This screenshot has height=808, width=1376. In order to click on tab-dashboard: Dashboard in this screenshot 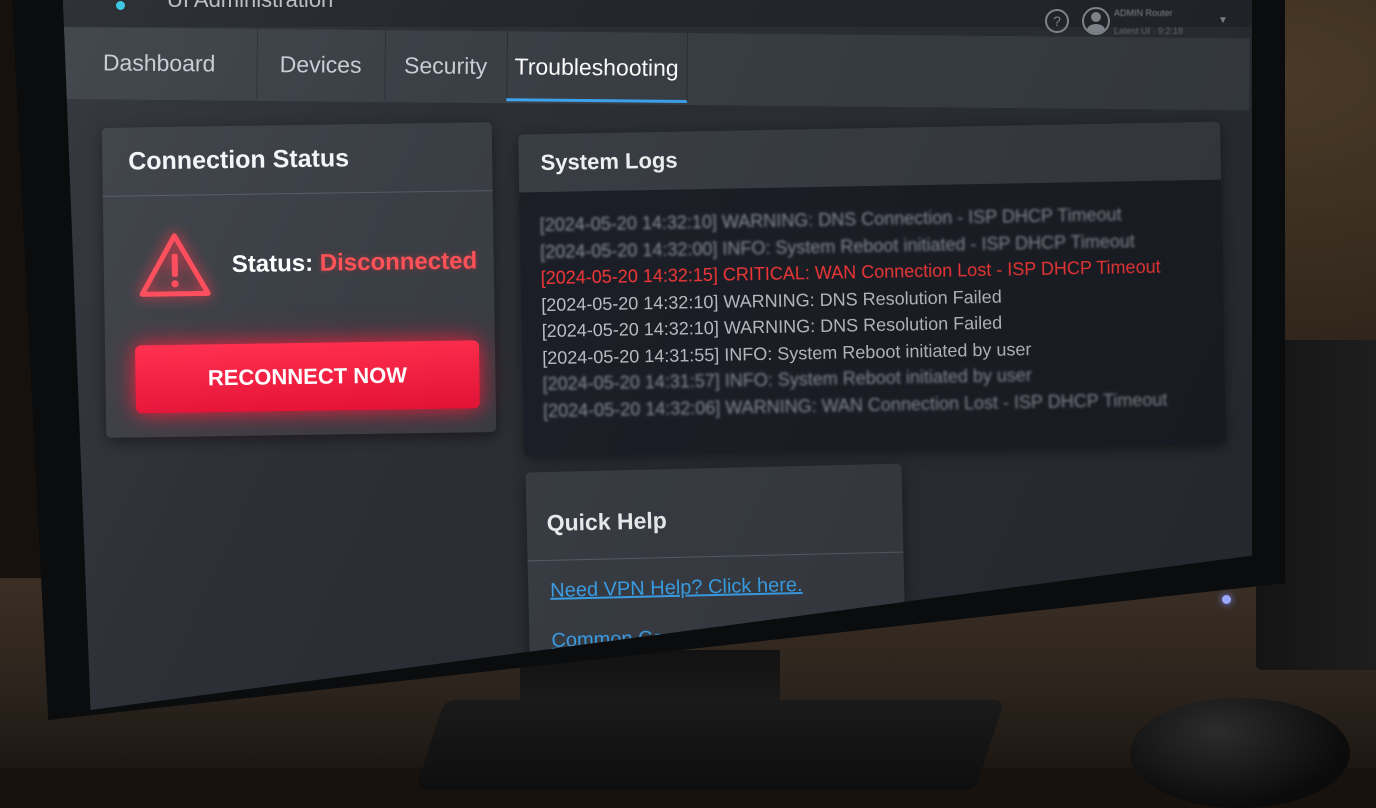, I will do `click(160, 63)`.